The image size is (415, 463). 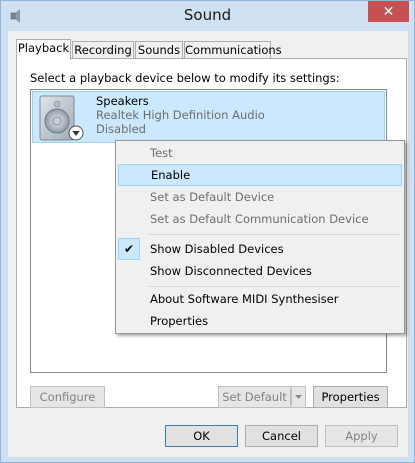 I want to click on menu-item-show-disabled-label: Show Disabled Devices, so click(x=217, y=249).